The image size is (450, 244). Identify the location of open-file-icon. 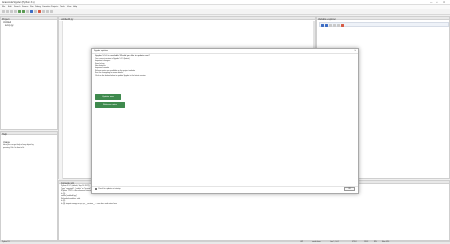
(7, 11).